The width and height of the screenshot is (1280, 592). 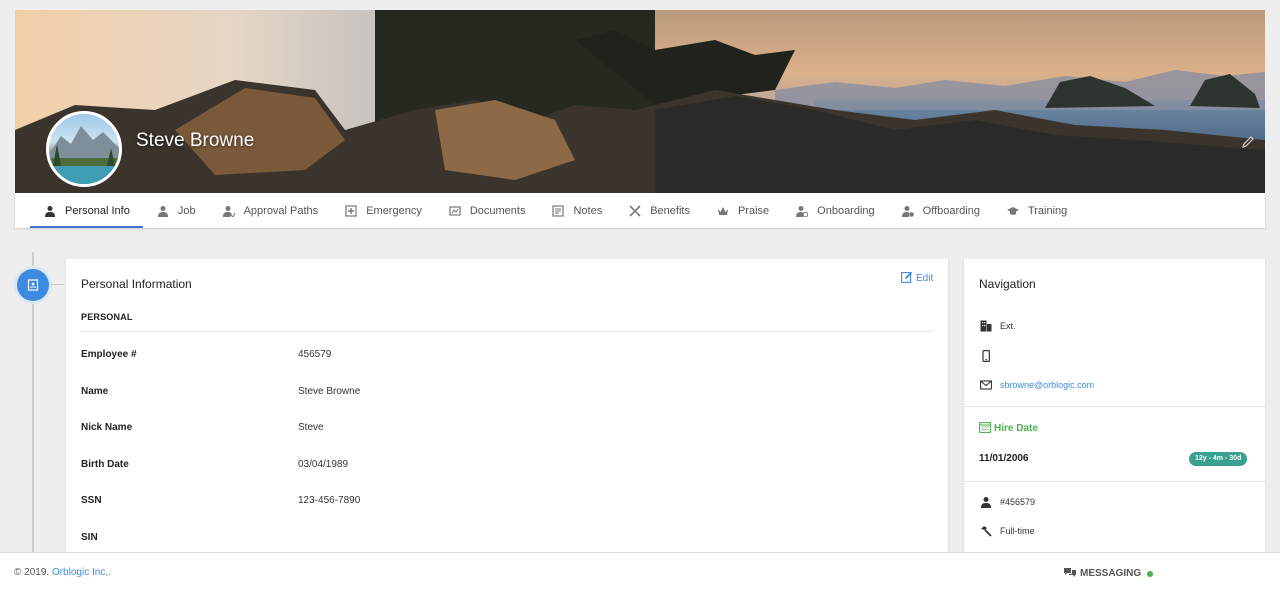 What do you see at coordinates (195, 140) in the screenshot?
I see `profile-name: Steve Browne` at bounding box center [195, 140].